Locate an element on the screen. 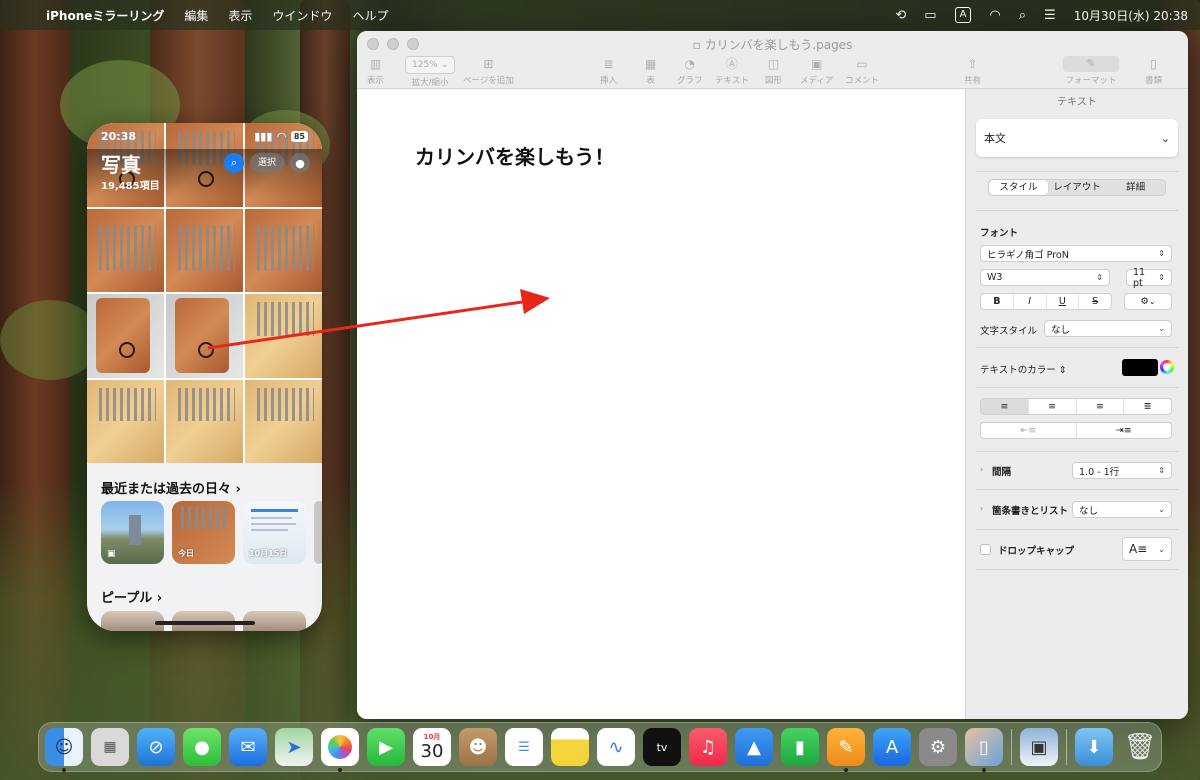 The height and width of the screenshot is (780, 1200). mail-icon: ✉ is located at coordinates (248, 747).